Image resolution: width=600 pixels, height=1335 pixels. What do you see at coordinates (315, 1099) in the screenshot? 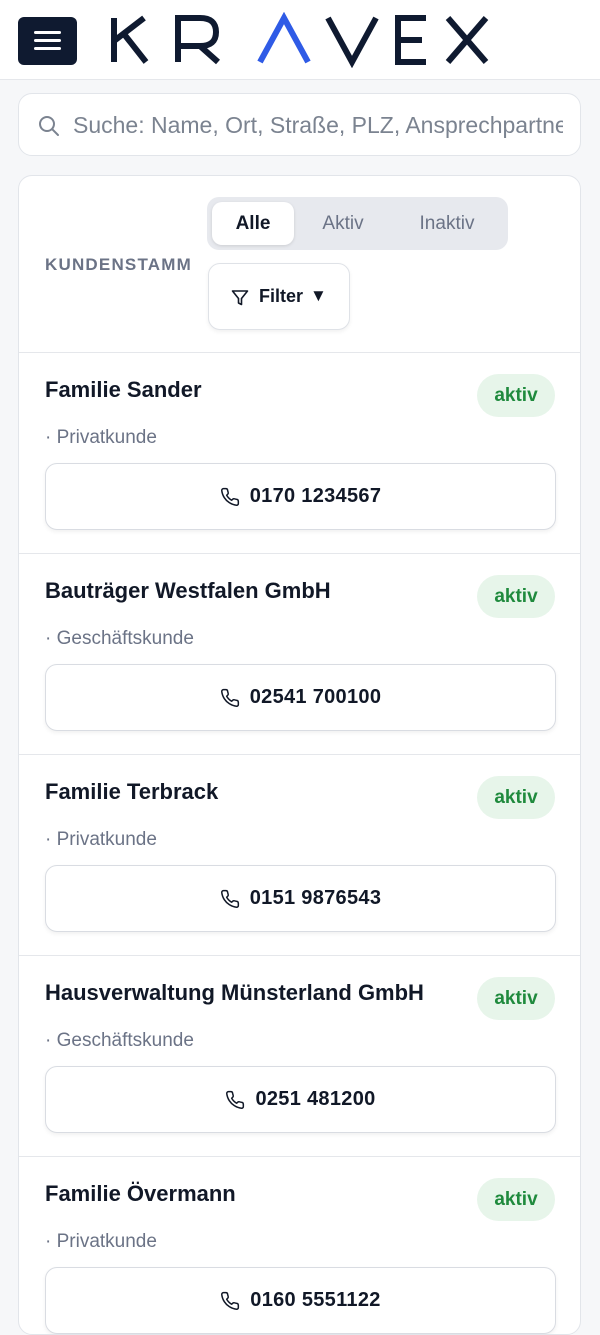
I see `phone-number: 0251 481200` at bounding box center [315, 1099].